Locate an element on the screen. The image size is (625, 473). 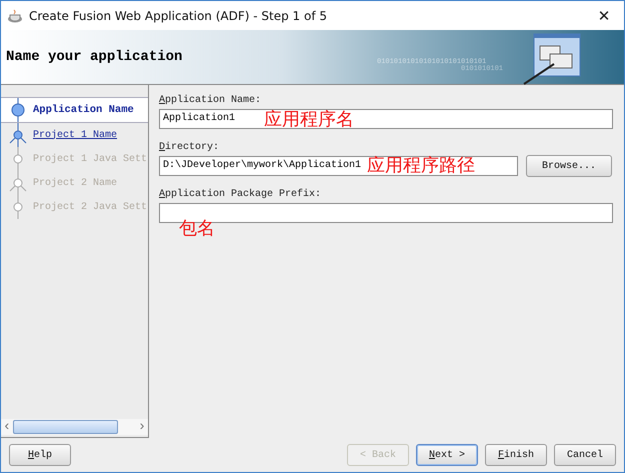
next-button: Next > is located at coordinates (447, 455).